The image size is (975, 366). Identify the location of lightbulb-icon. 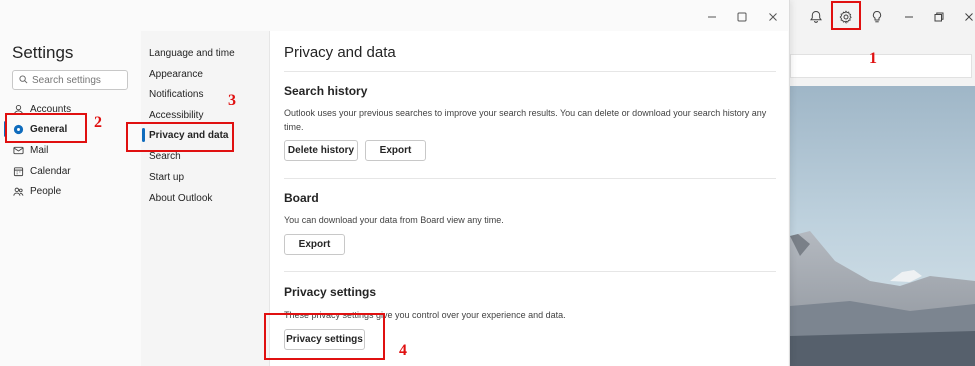
(877, 17).